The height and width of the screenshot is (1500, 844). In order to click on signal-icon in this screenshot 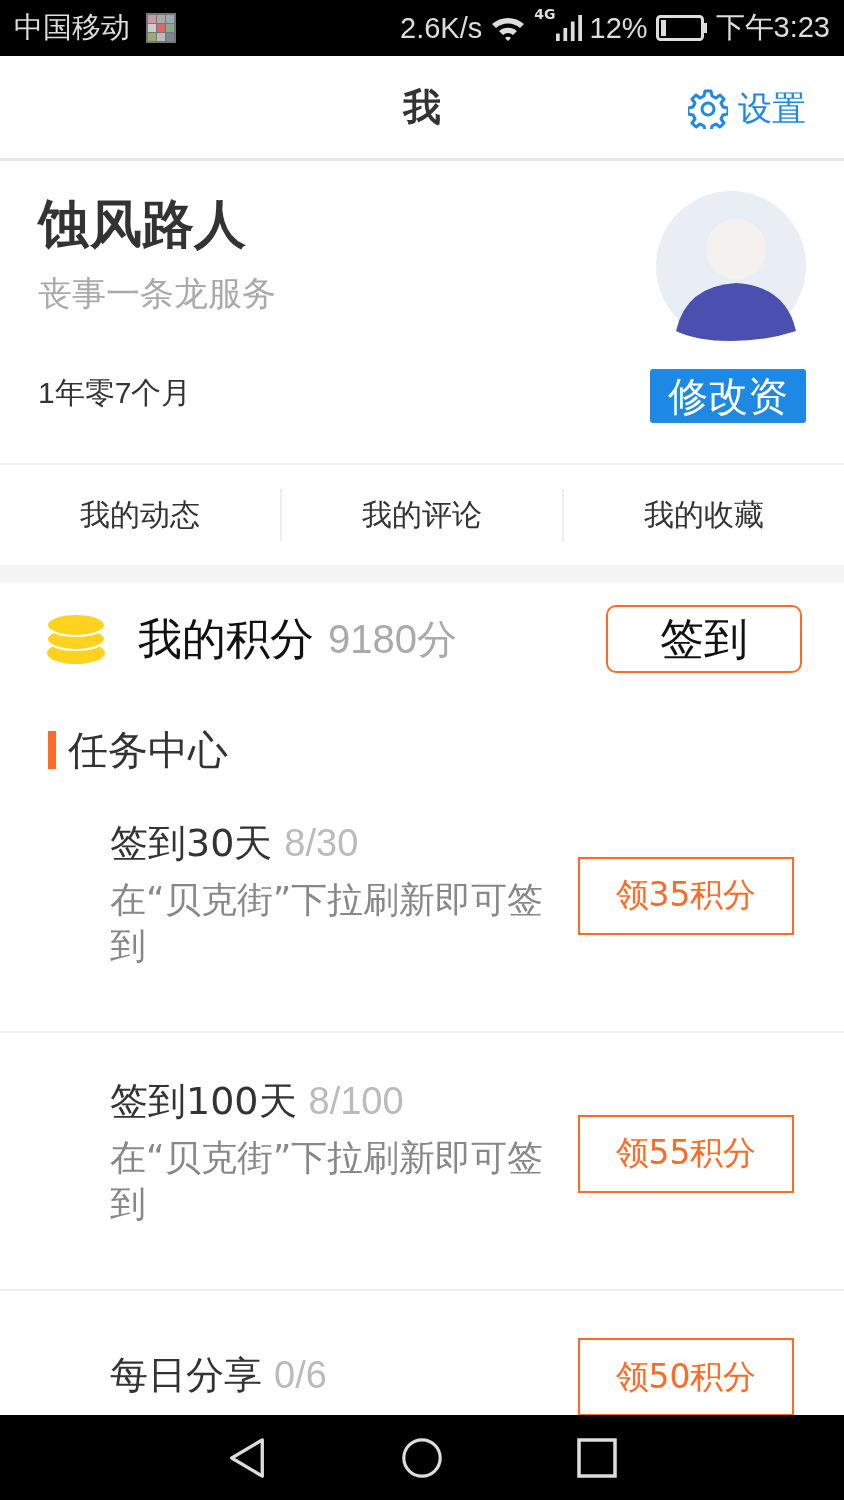, I will do `click(568, 28)`.